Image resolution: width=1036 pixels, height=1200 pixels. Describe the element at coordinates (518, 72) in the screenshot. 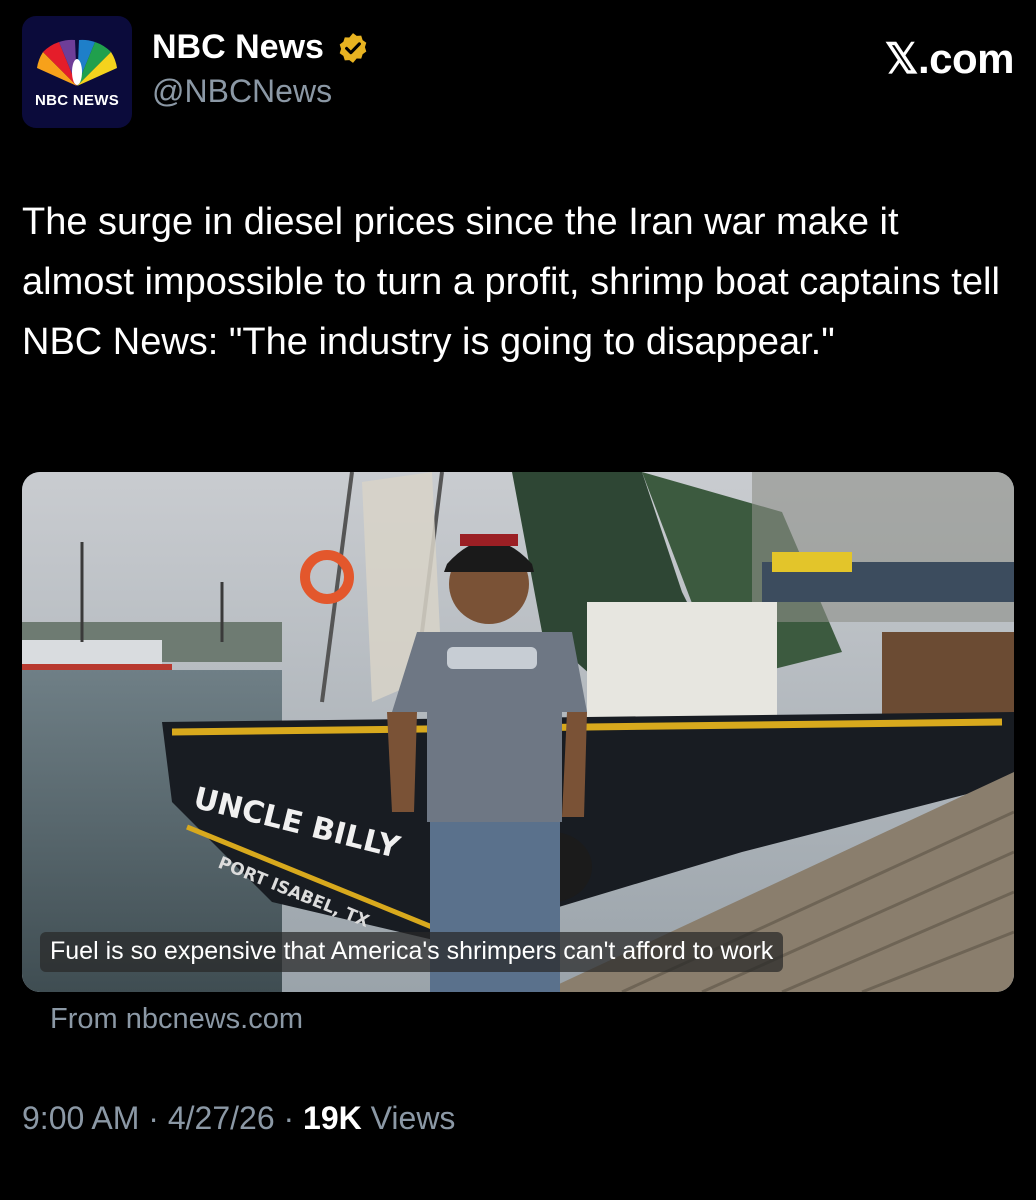

I see `tweet-header: NBC NEWS NBC News @NBCNews 𝕏.com` at that location.